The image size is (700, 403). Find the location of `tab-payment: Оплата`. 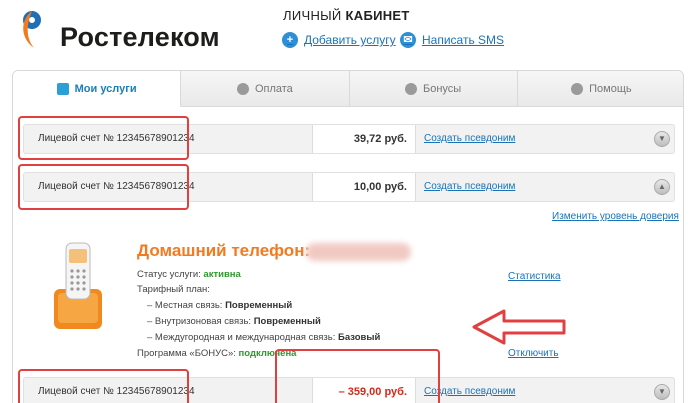

tab-payment: Оплата is located at coordinates (265, 89).